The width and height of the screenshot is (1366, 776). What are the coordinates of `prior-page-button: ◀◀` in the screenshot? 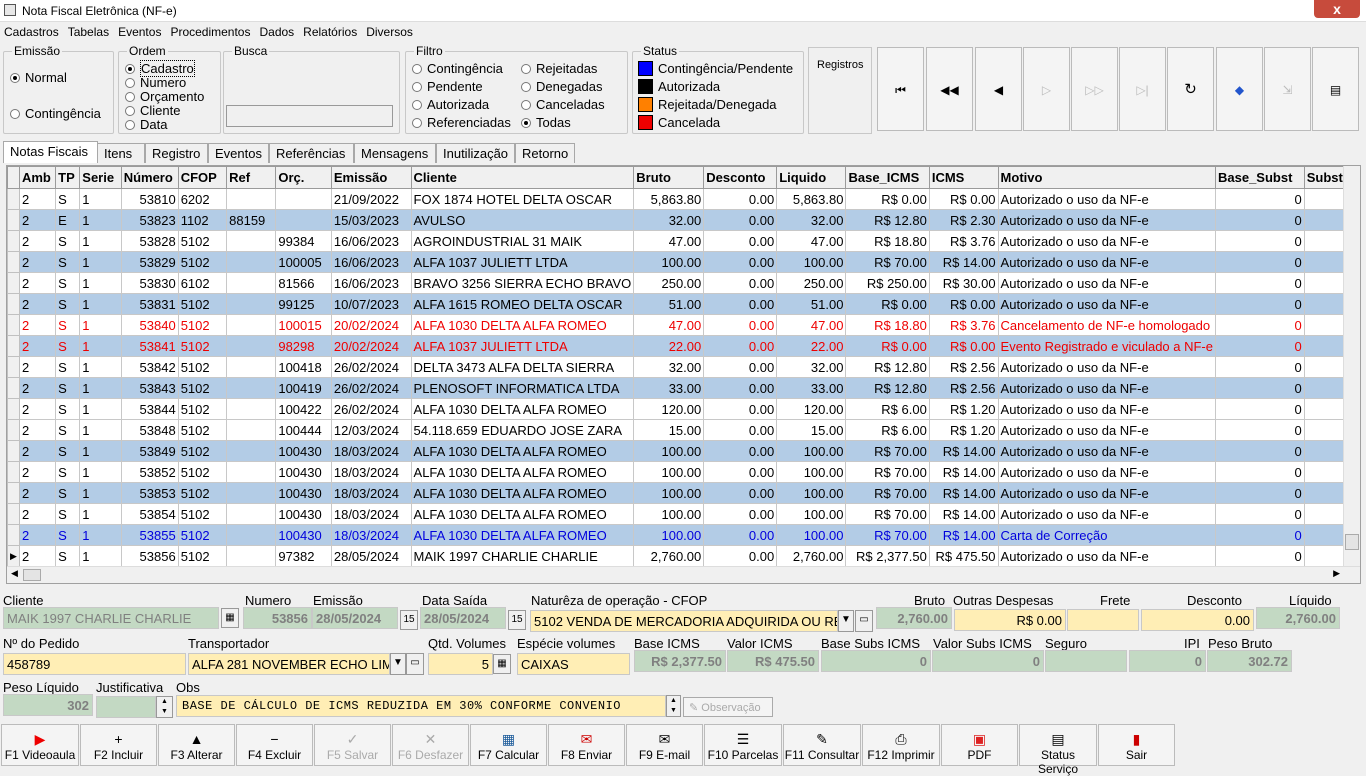 It's located at (949, 89).